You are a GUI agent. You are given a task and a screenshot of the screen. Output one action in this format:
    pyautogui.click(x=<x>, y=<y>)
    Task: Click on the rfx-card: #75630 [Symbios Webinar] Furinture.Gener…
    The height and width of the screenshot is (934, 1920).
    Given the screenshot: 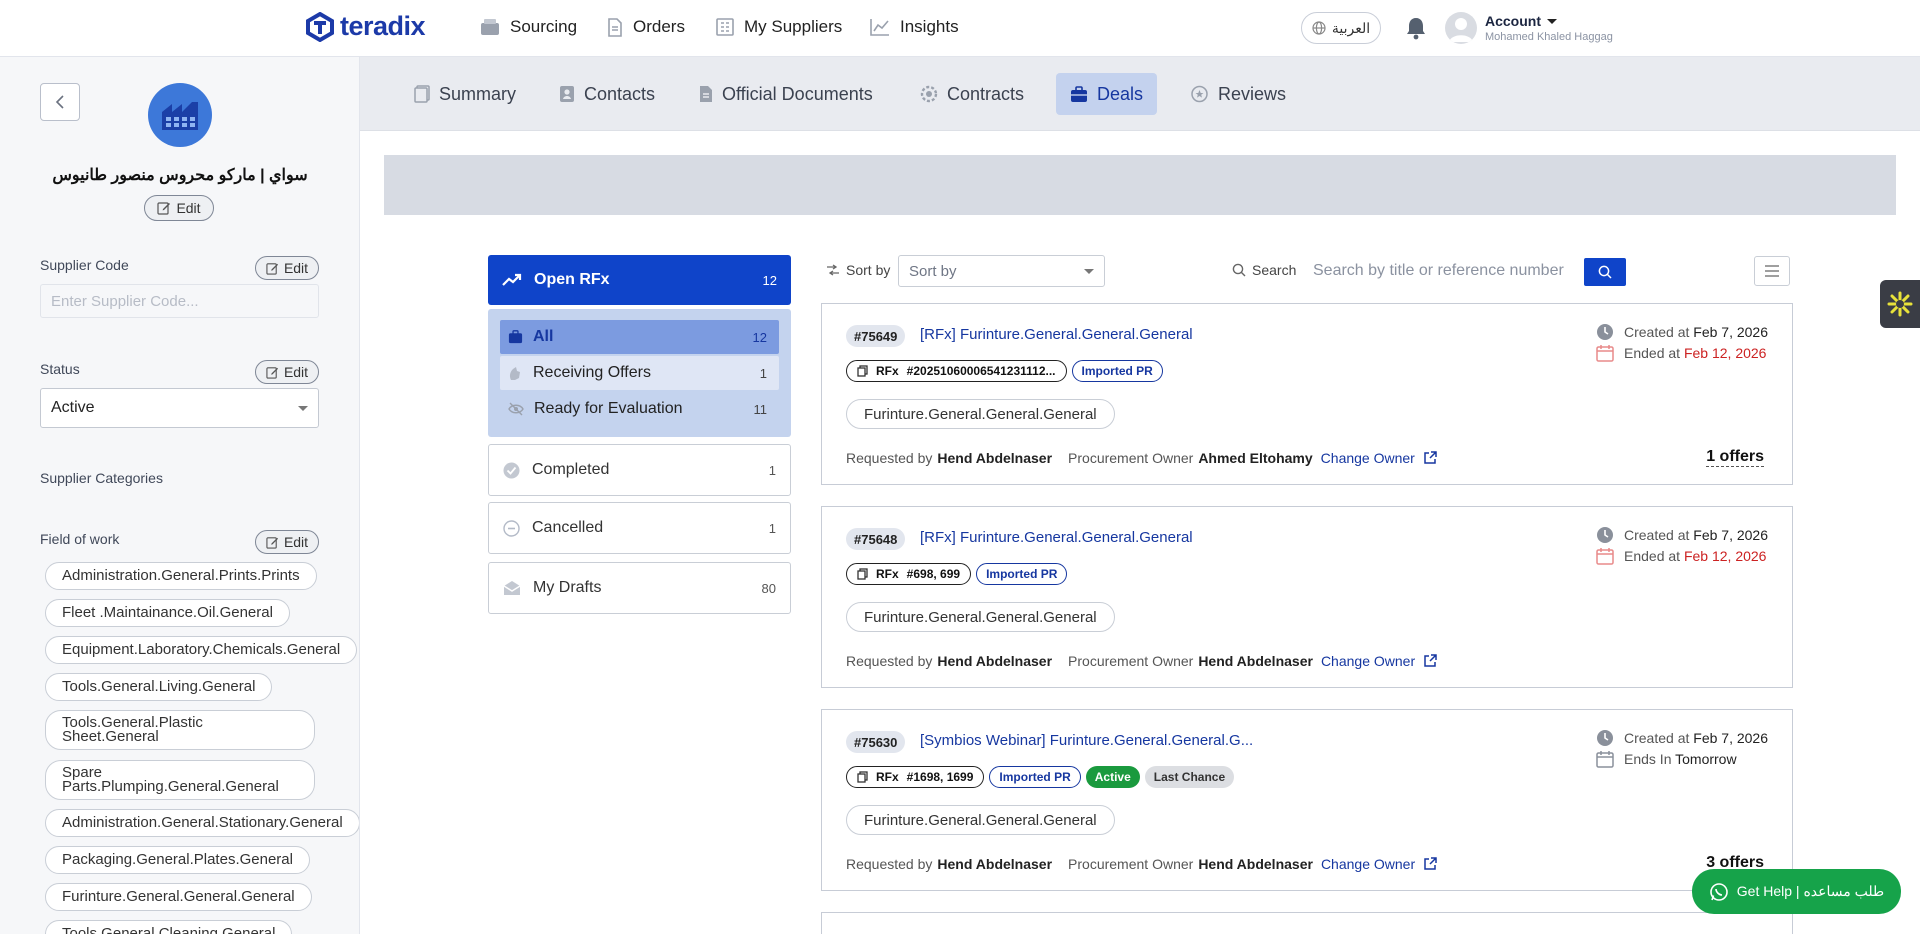 What is the action you would take?
    pyautogui.click(x=1307, y=800)
    